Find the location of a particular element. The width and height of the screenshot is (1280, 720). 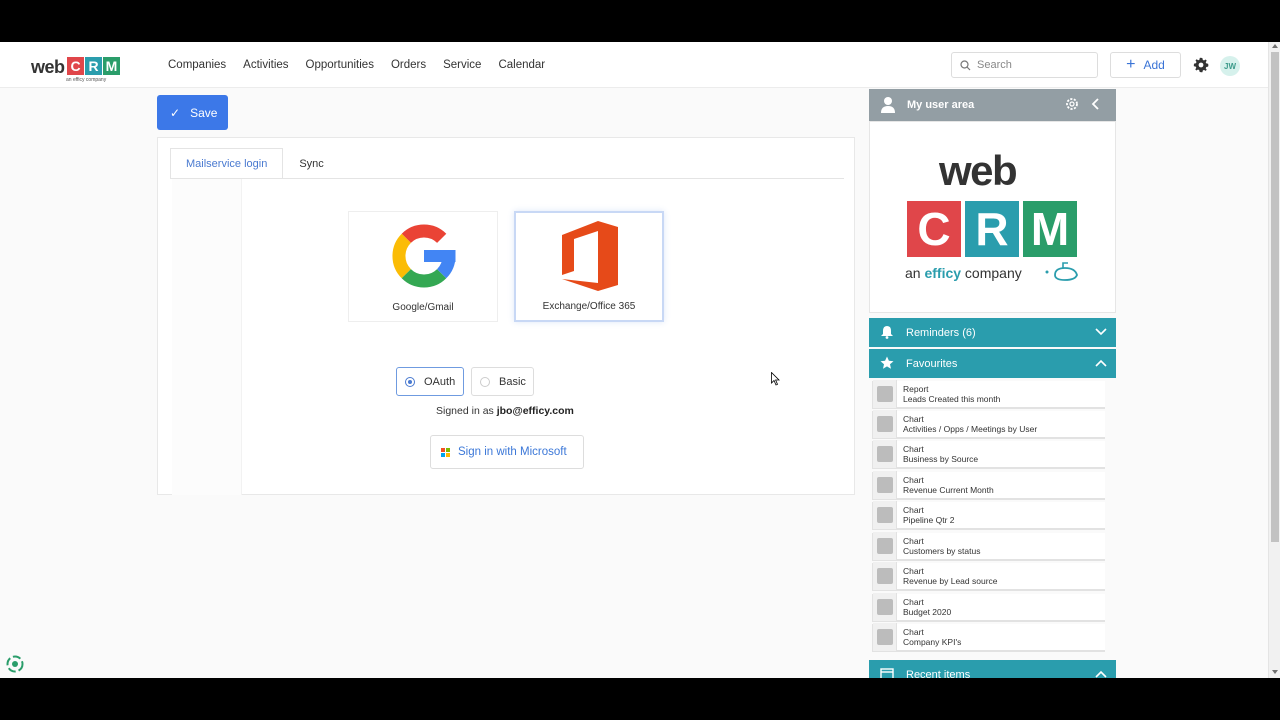

nav-calendar: Calendar is located at coordinates (521, 65).